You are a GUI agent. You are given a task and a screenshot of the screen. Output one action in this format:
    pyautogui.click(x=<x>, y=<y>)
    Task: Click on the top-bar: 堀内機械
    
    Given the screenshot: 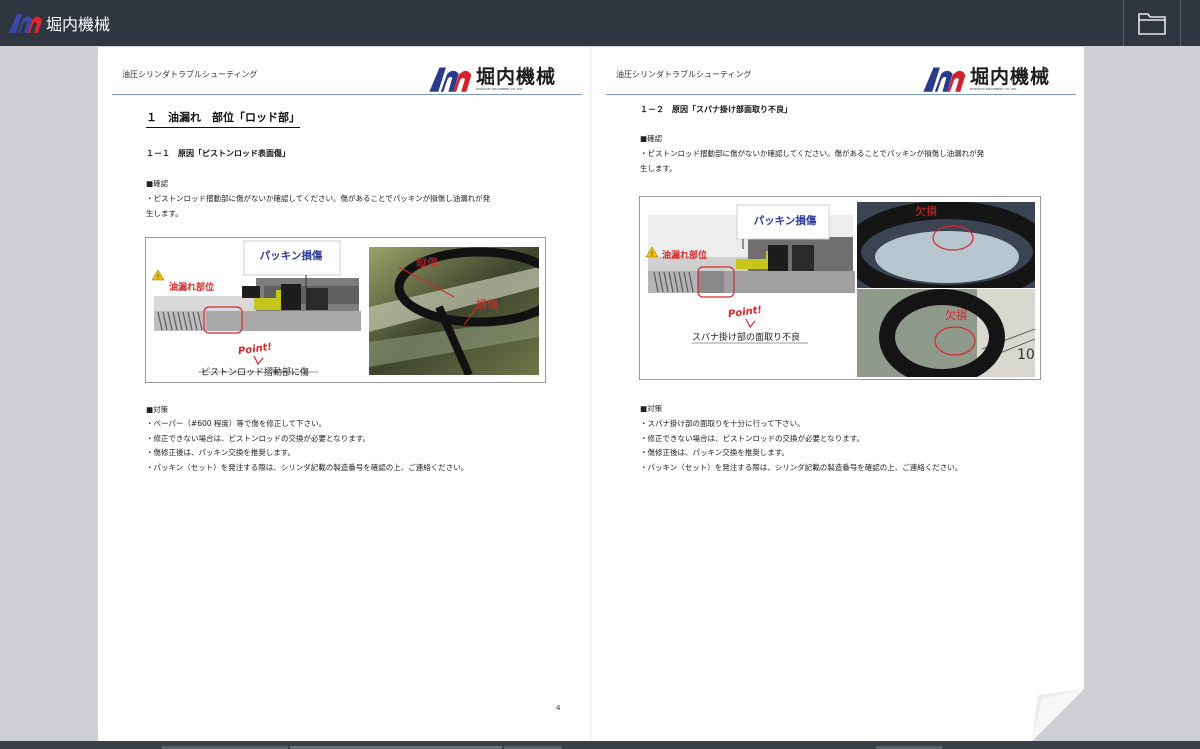 What is the action you would take?
    pyautogui.click(x=600, y=23)
    